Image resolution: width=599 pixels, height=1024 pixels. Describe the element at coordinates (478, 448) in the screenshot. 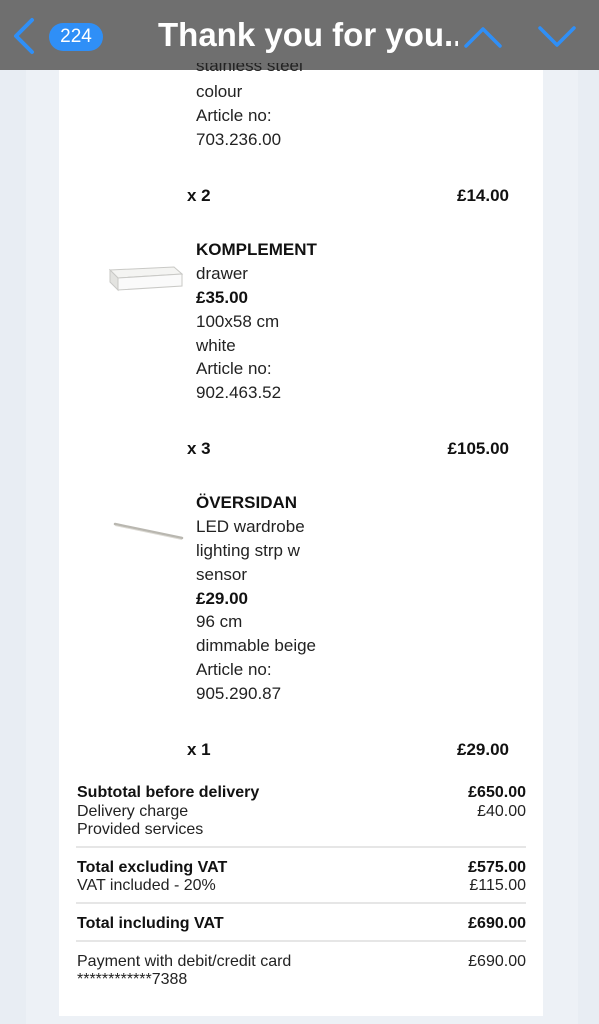

I see `item-line-total: £105.00` at that location.